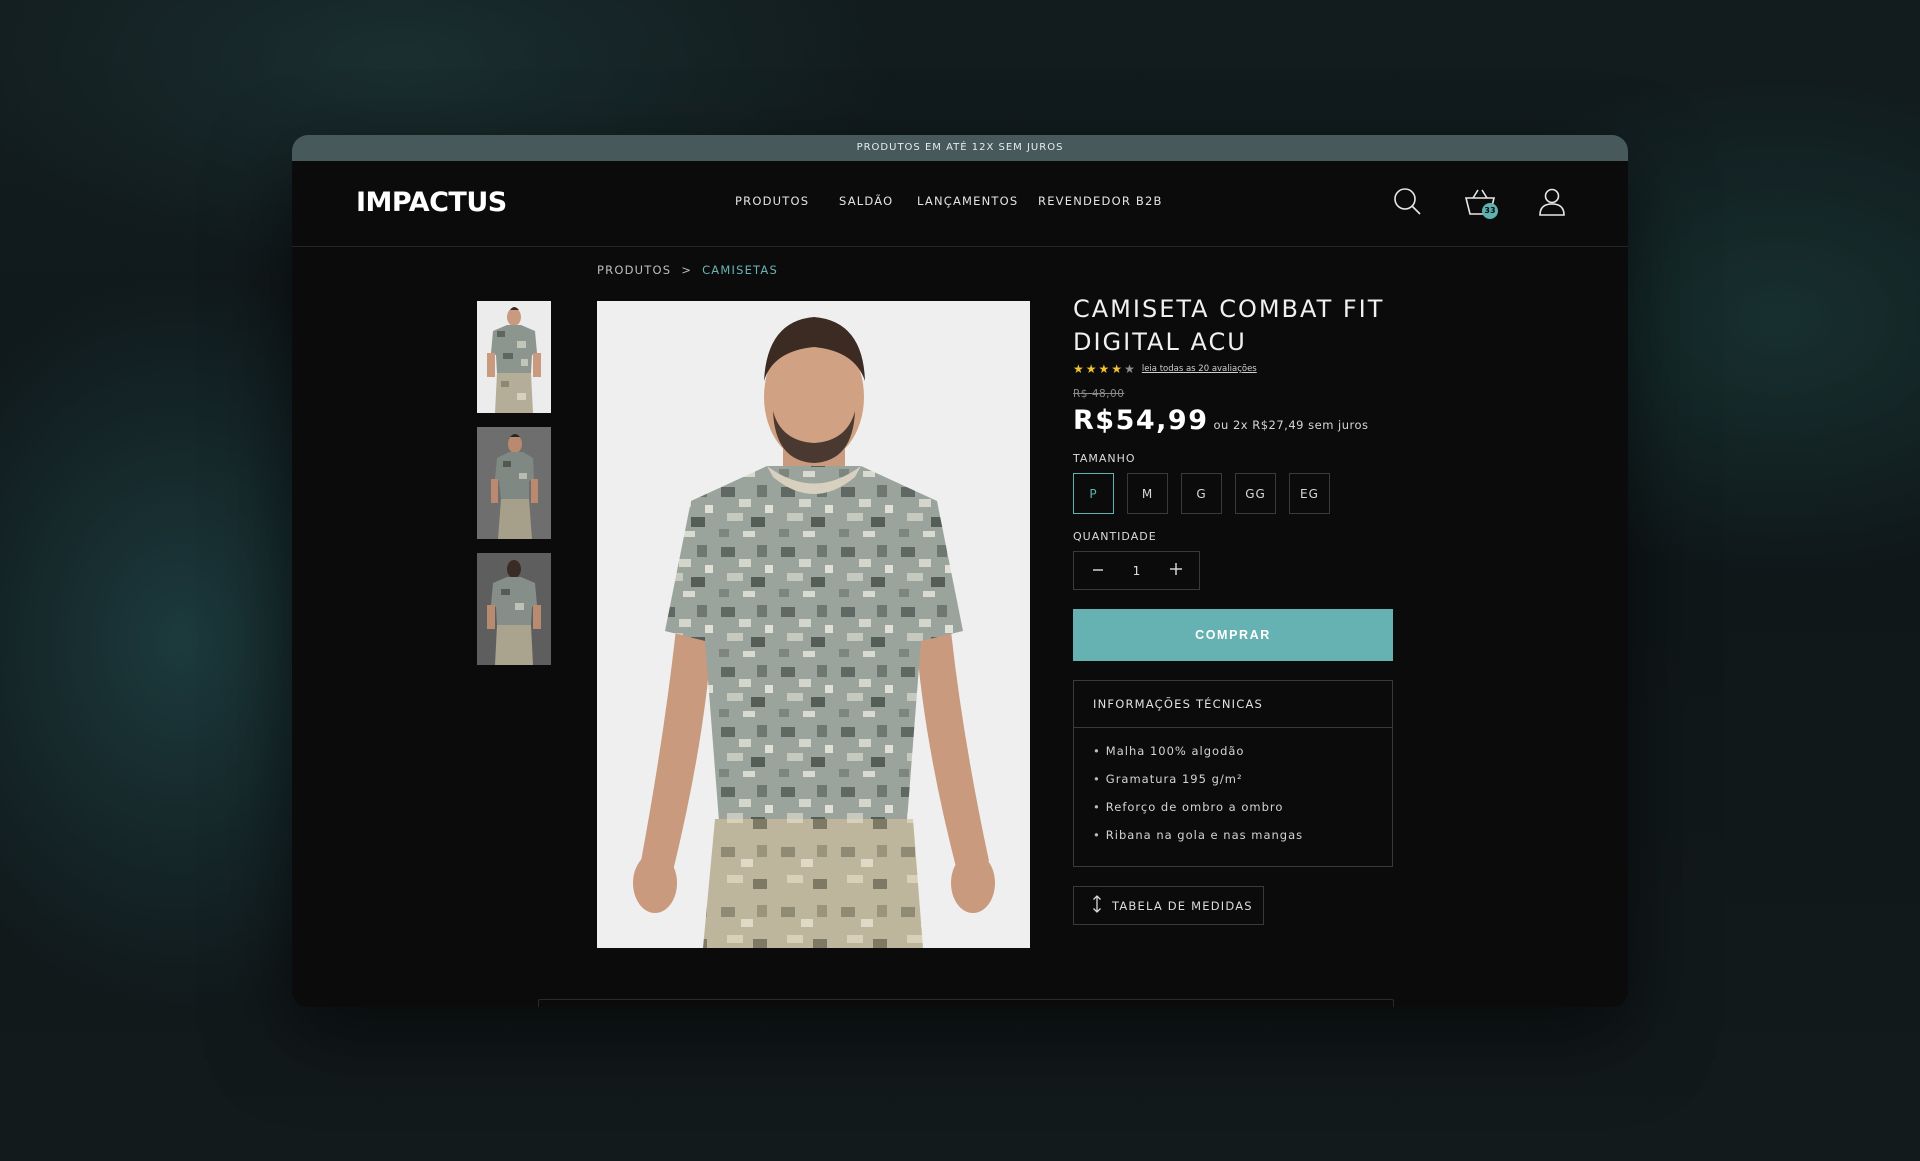  Describe the element at coordinates (1291, 425) in the screenshot. I see `installment-text: ou 2x R$27,49 sem juros` at that location.